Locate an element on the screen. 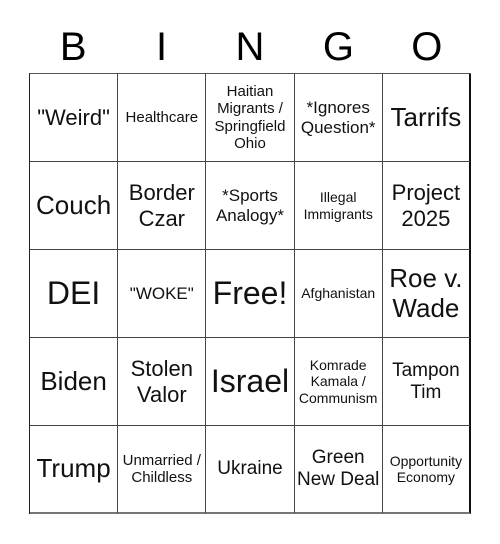 The image size is (500, 544). header-letter-o: O is located at coordinates (427, 47).